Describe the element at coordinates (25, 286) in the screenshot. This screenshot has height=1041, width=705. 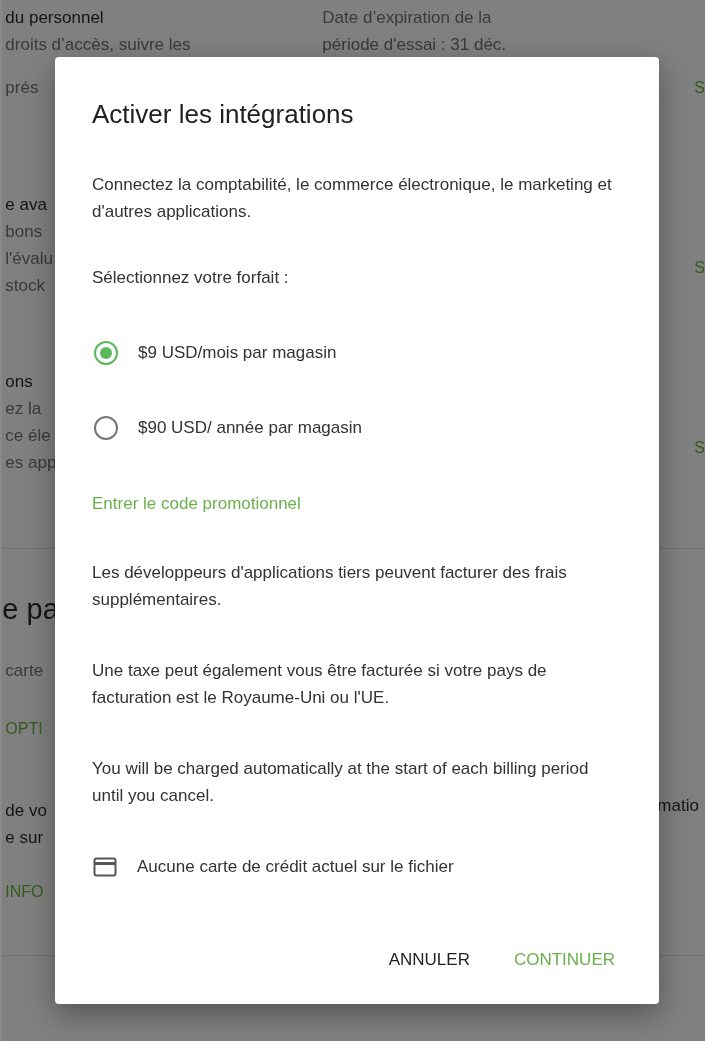
I see `background-text: stock` at that location.